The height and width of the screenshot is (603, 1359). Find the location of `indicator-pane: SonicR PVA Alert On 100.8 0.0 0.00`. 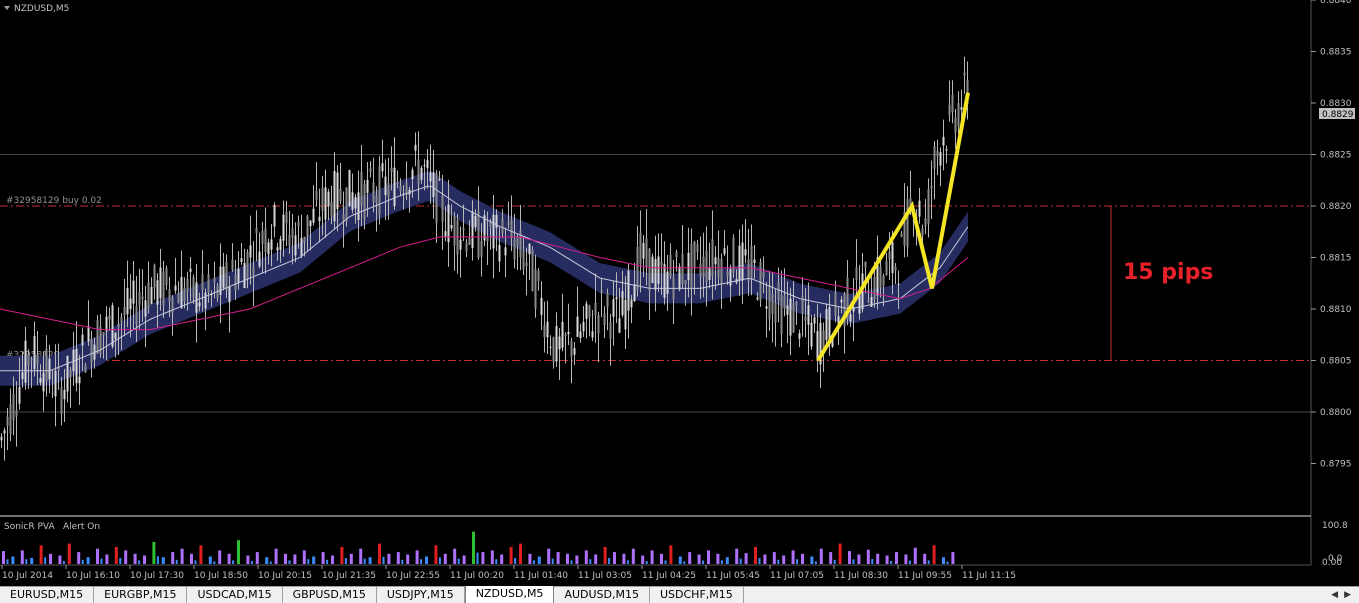

indicator-pane: SonicR PVA Alert On 100.8 0.0 0.00 is located at coordinates (675, 544).